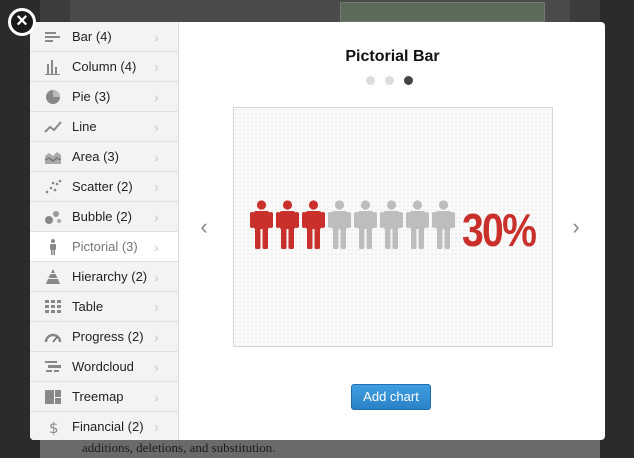 The image size is (634, 458). What do you see at coordinates (91, 96) in the screenshot?
I see `sidebar-item-label: Pie (3)` at bounding box center [91, 96].